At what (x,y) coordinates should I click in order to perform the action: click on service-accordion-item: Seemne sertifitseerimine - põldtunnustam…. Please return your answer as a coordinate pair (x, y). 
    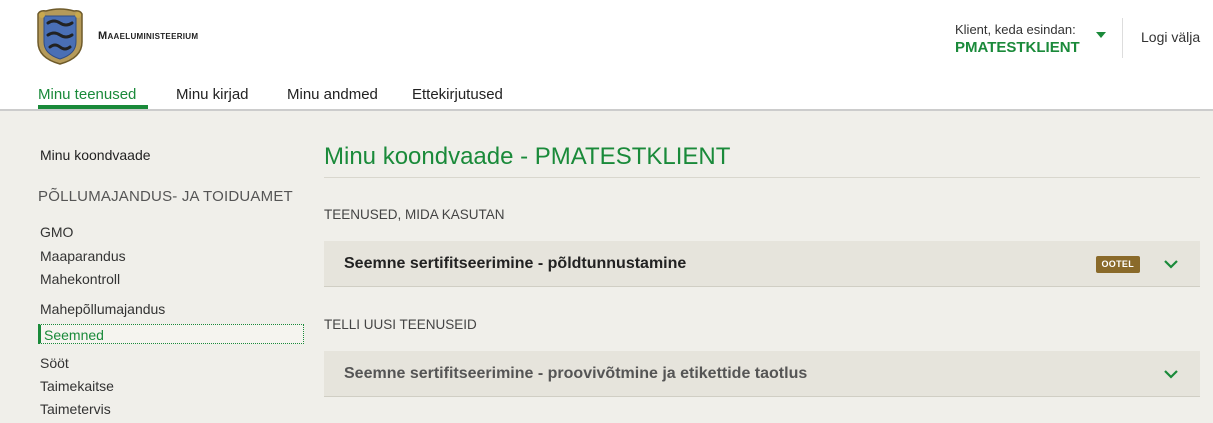
    Looking at the image, I should click on (762, 264).